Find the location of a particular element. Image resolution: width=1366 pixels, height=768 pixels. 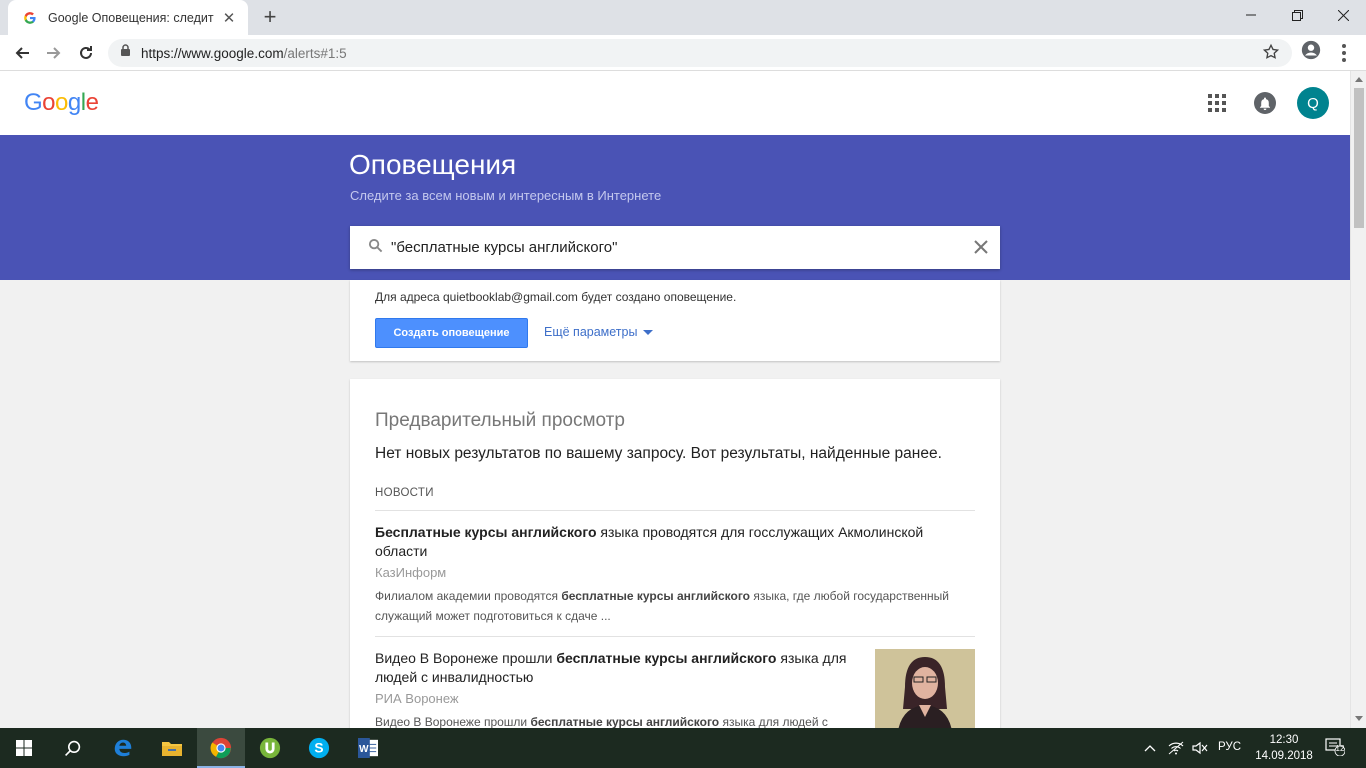

forward-icon is located at coordinates (54, 53).